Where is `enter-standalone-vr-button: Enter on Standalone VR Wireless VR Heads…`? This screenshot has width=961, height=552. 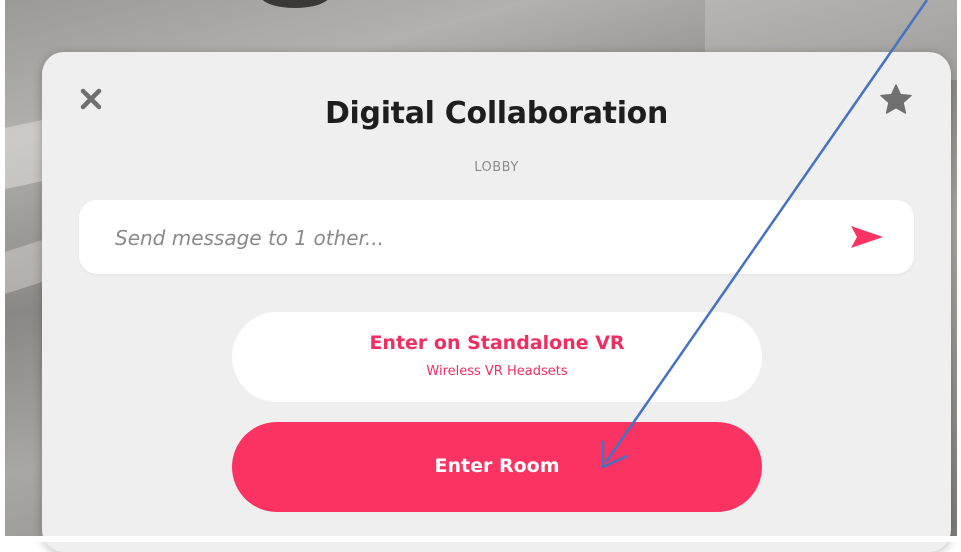 enter-standalone-vr-button: Enter on Standalone VR Wireless VR Heads… is located at coordinates (497, 357).